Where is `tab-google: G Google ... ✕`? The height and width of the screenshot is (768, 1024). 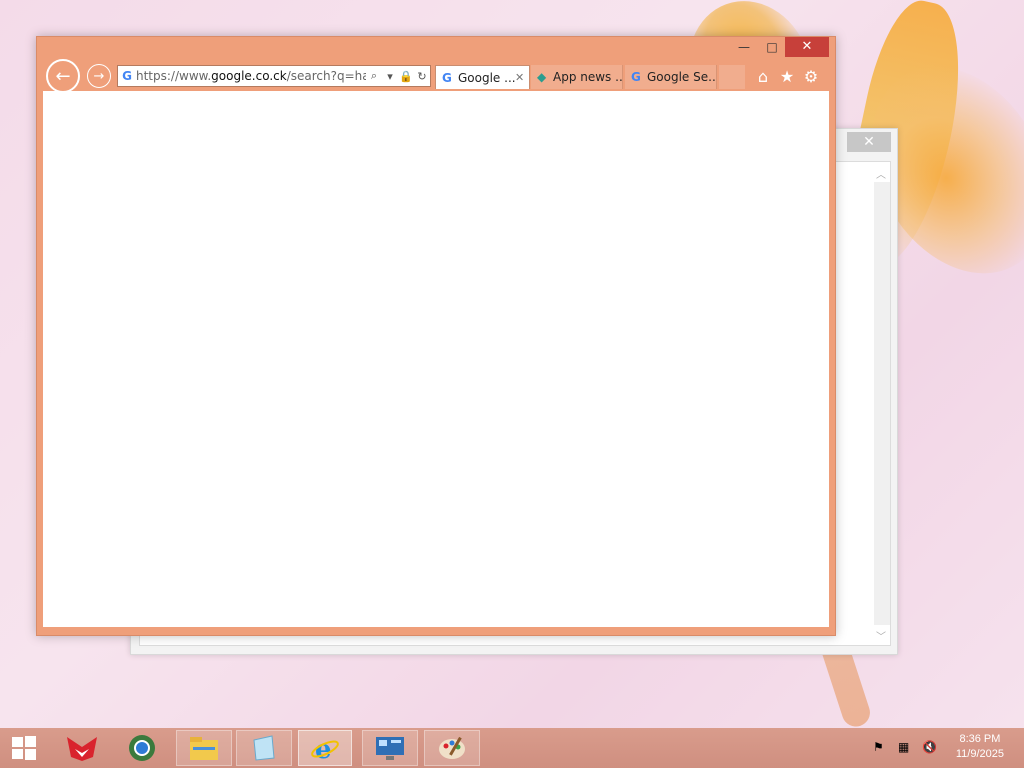
tab-google: G Google ... ✕ is located at coordinates (482, 77).